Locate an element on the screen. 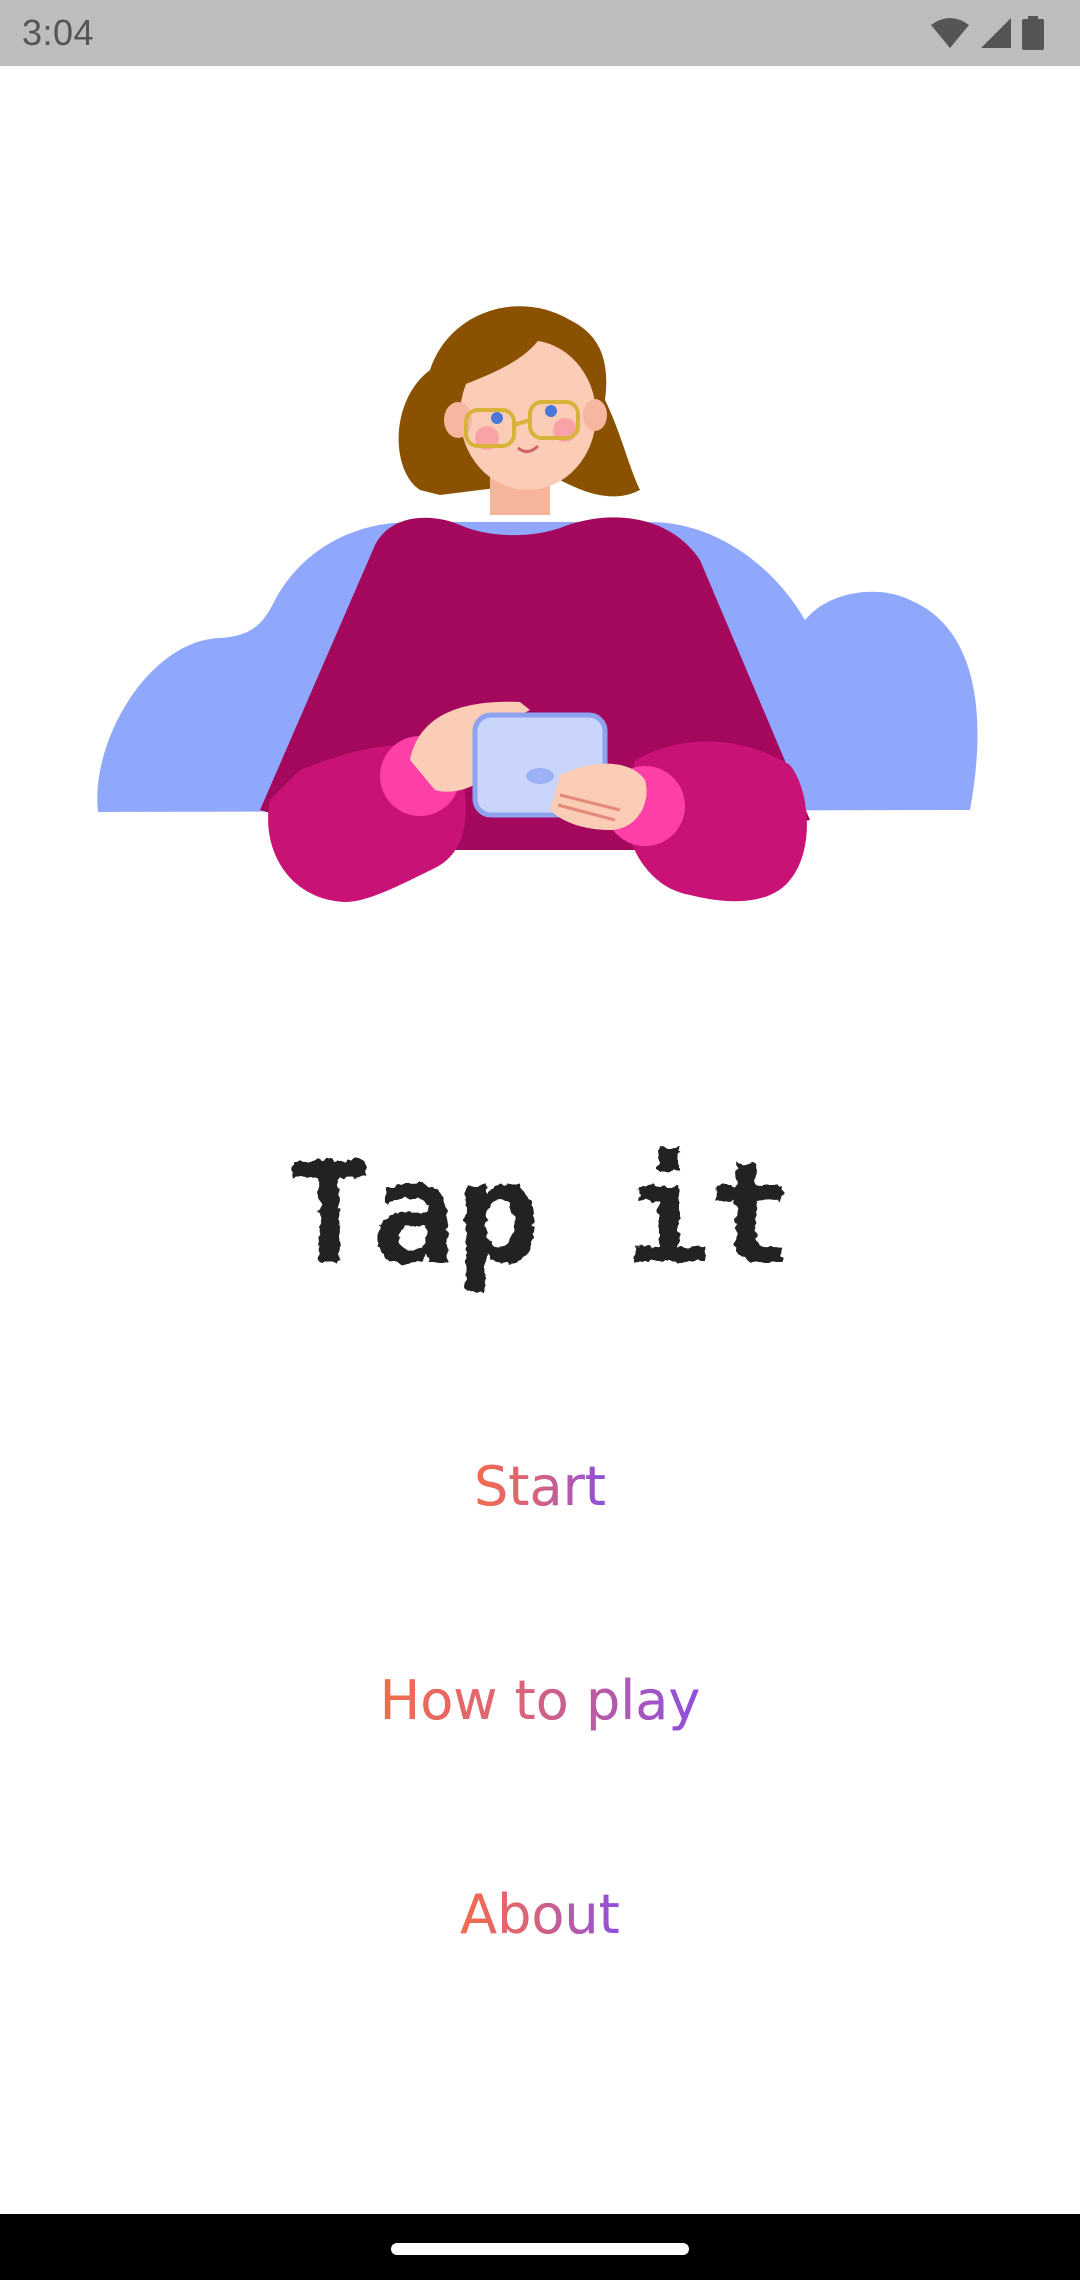  app-logo-text: Tap it is located at coordinates (540, 1218).